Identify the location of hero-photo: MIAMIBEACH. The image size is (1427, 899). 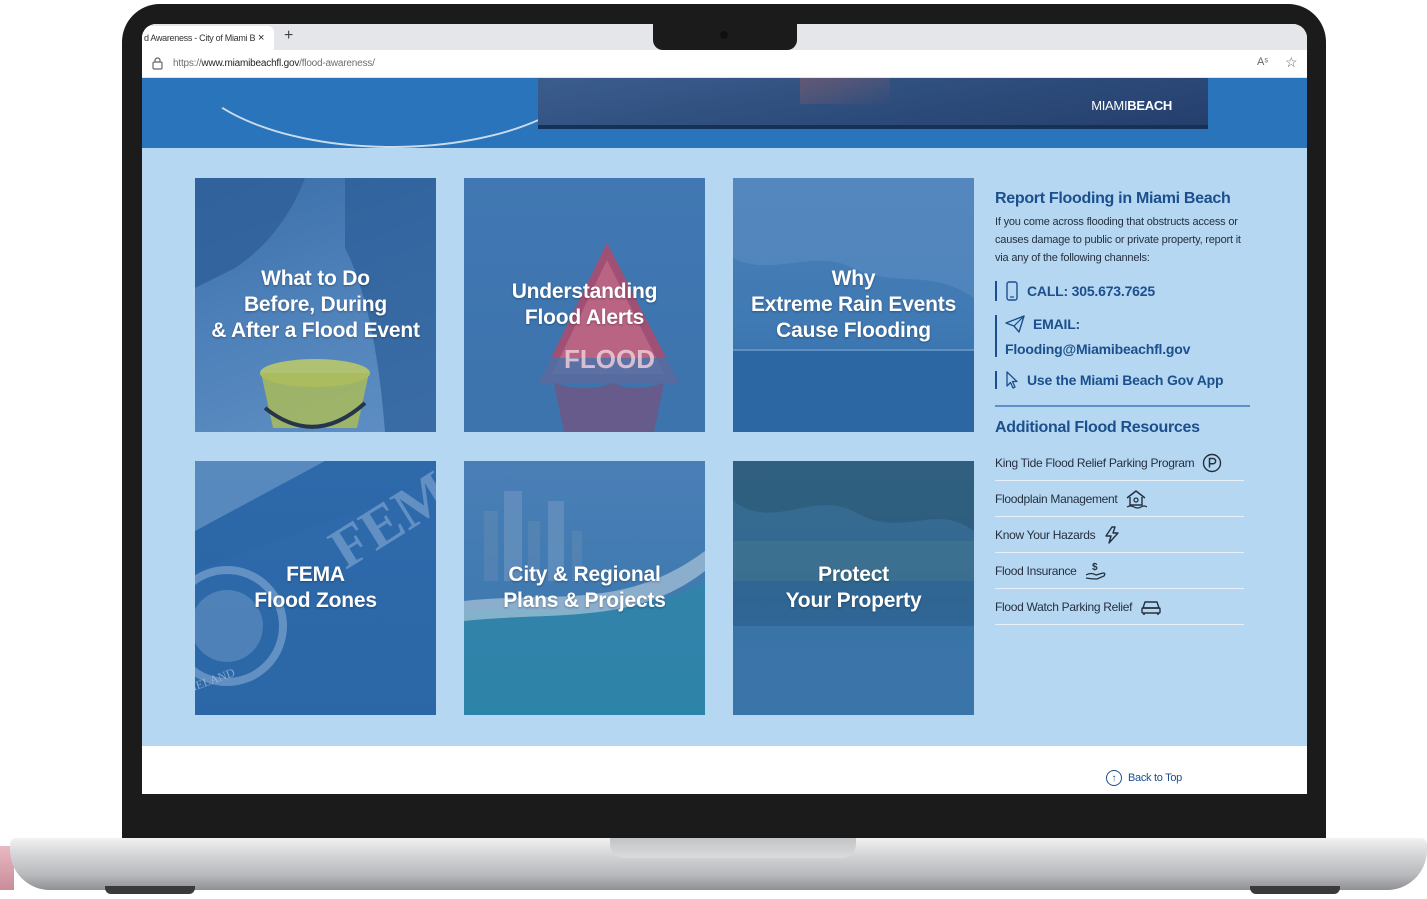
(873, 103).